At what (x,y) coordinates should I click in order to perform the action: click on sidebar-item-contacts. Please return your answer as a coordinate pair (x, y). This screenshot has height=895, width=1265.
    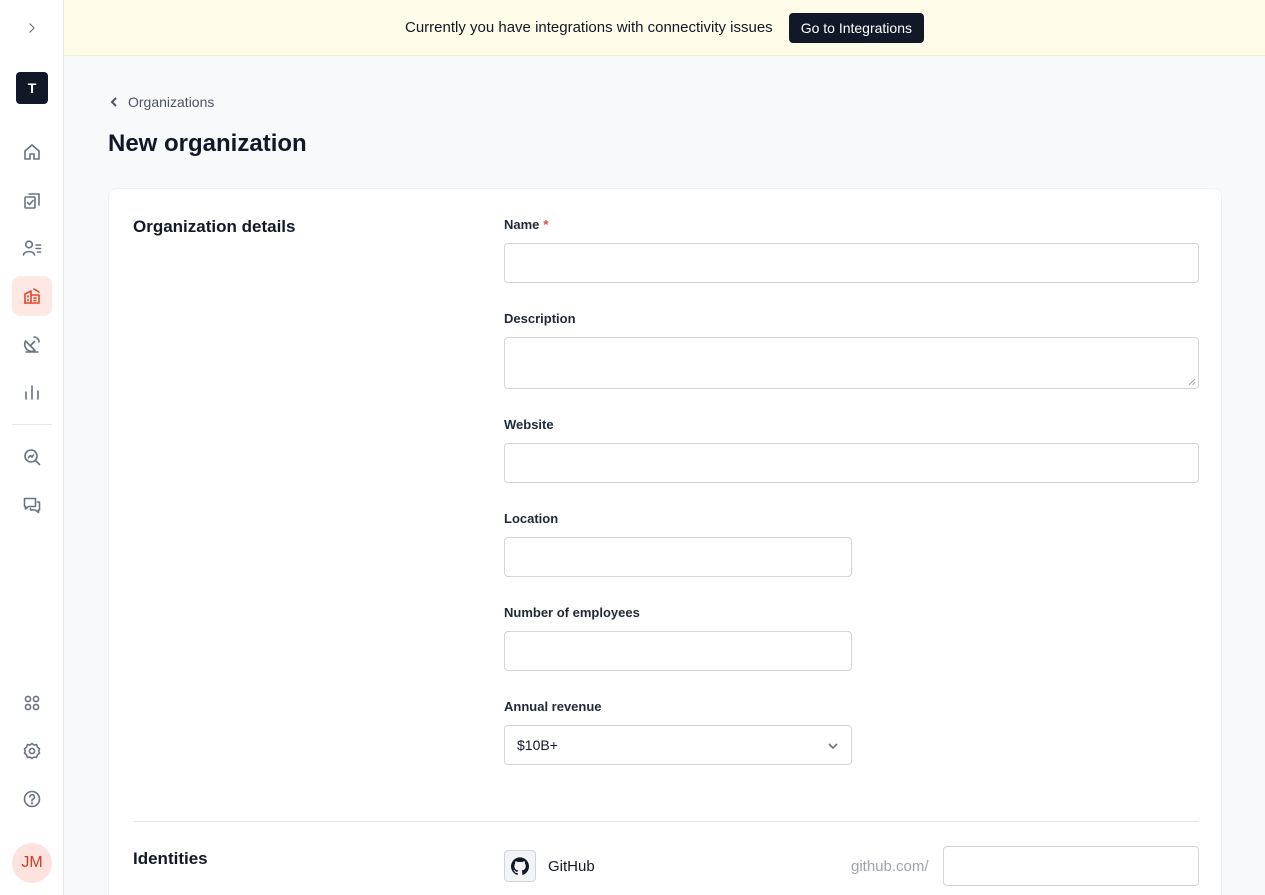
    Looking at the image, I should click on (32, 248).